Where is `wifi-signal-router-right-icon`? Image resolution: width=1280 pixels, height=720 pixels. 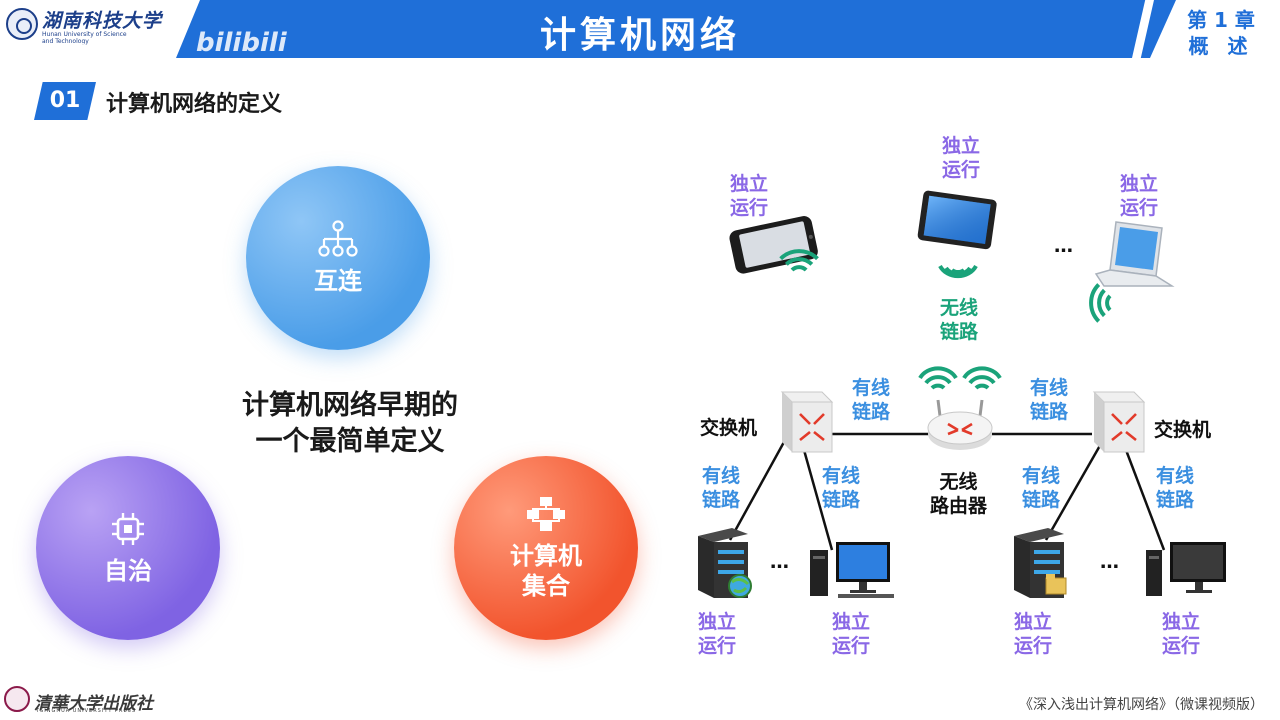 wifi-signal-router-right-icon is located at coordinates (982, 378).